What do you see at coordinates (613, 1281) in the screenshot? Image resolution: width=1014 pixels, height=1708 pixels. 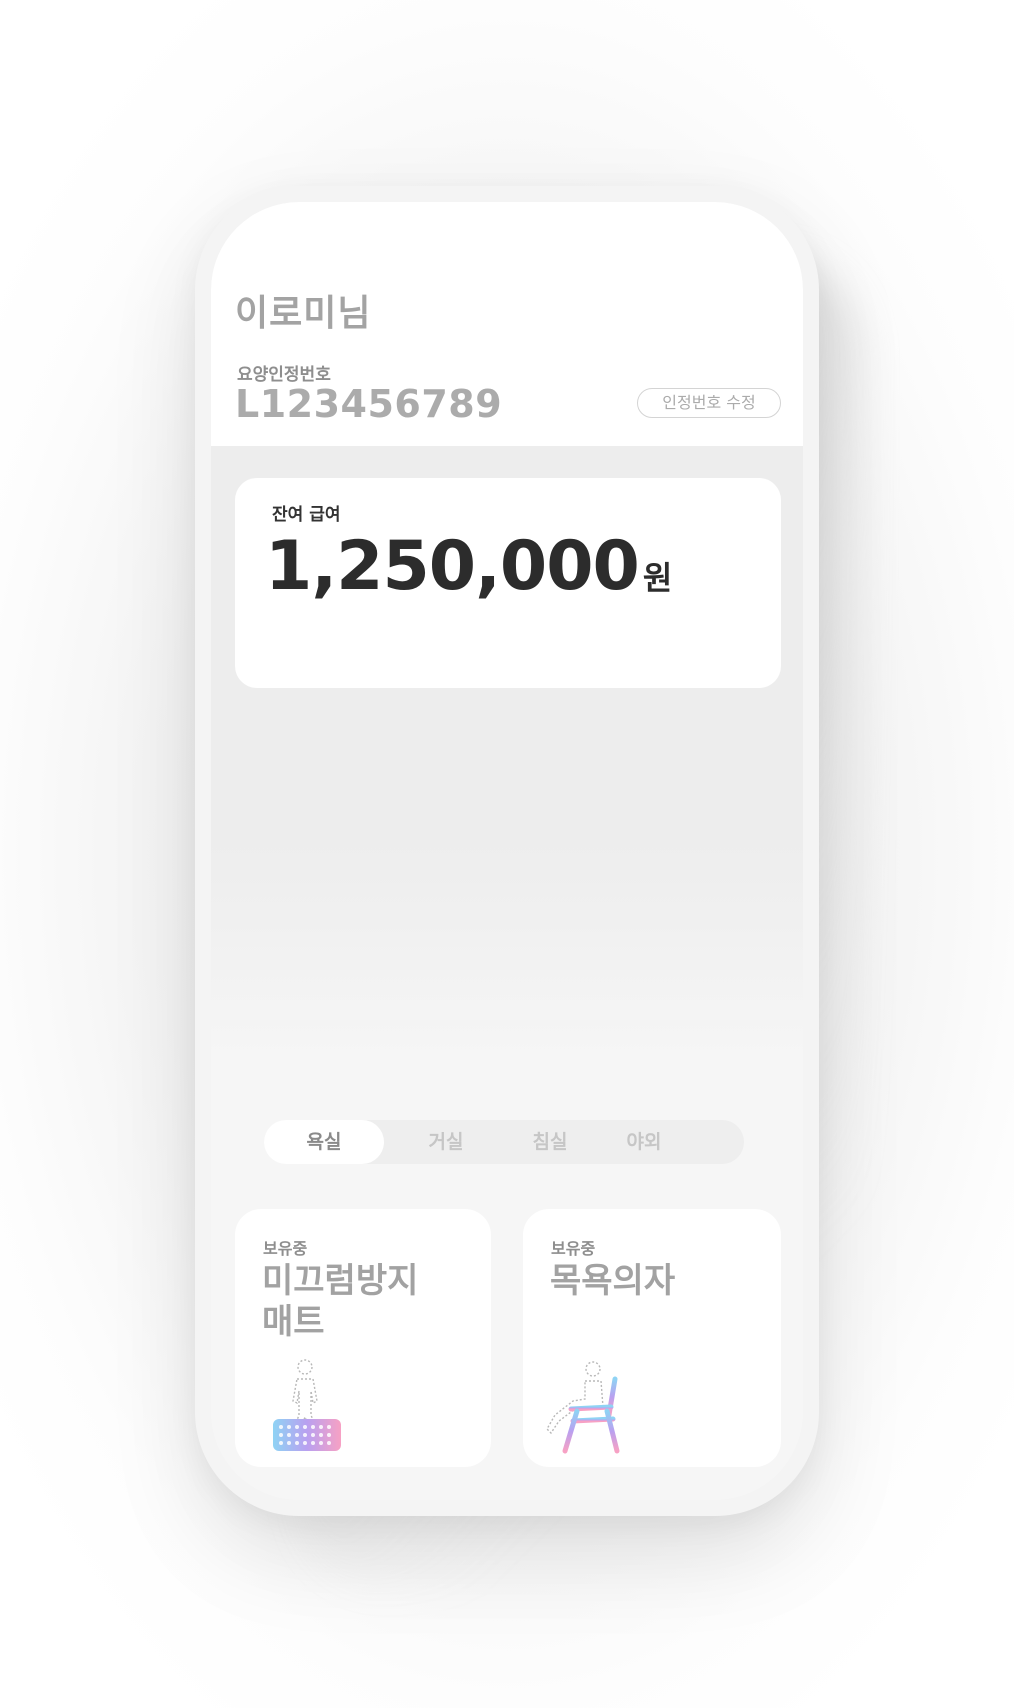 I see `item-name: 목욕의자` at bounding box center [613, 1281].